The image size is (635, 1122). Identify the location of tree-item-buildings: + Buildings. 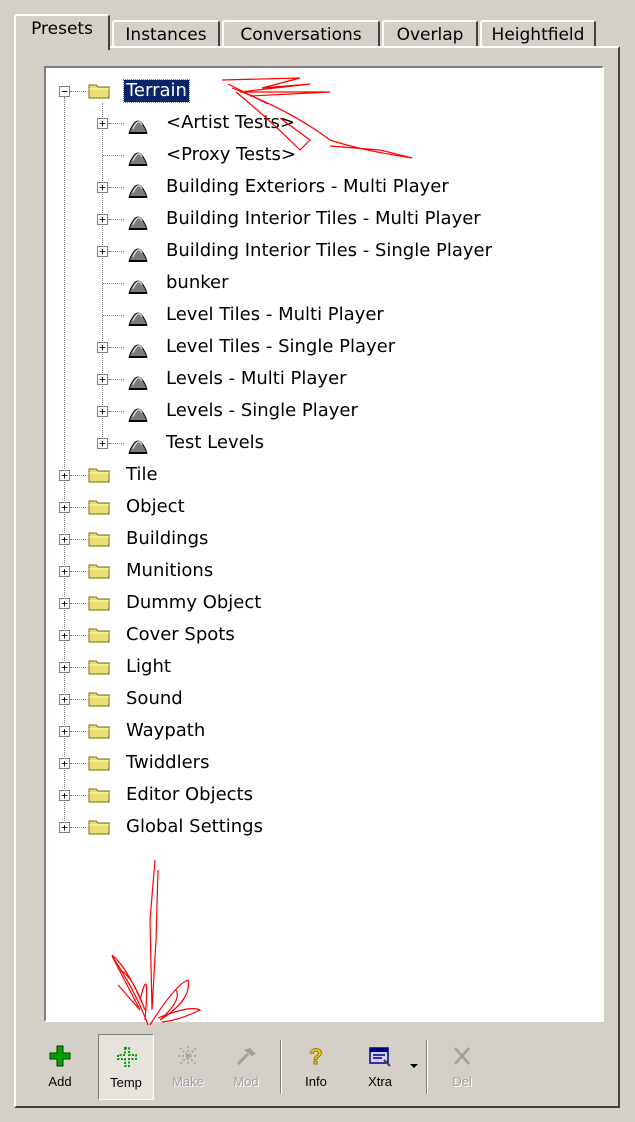
(304, 539).